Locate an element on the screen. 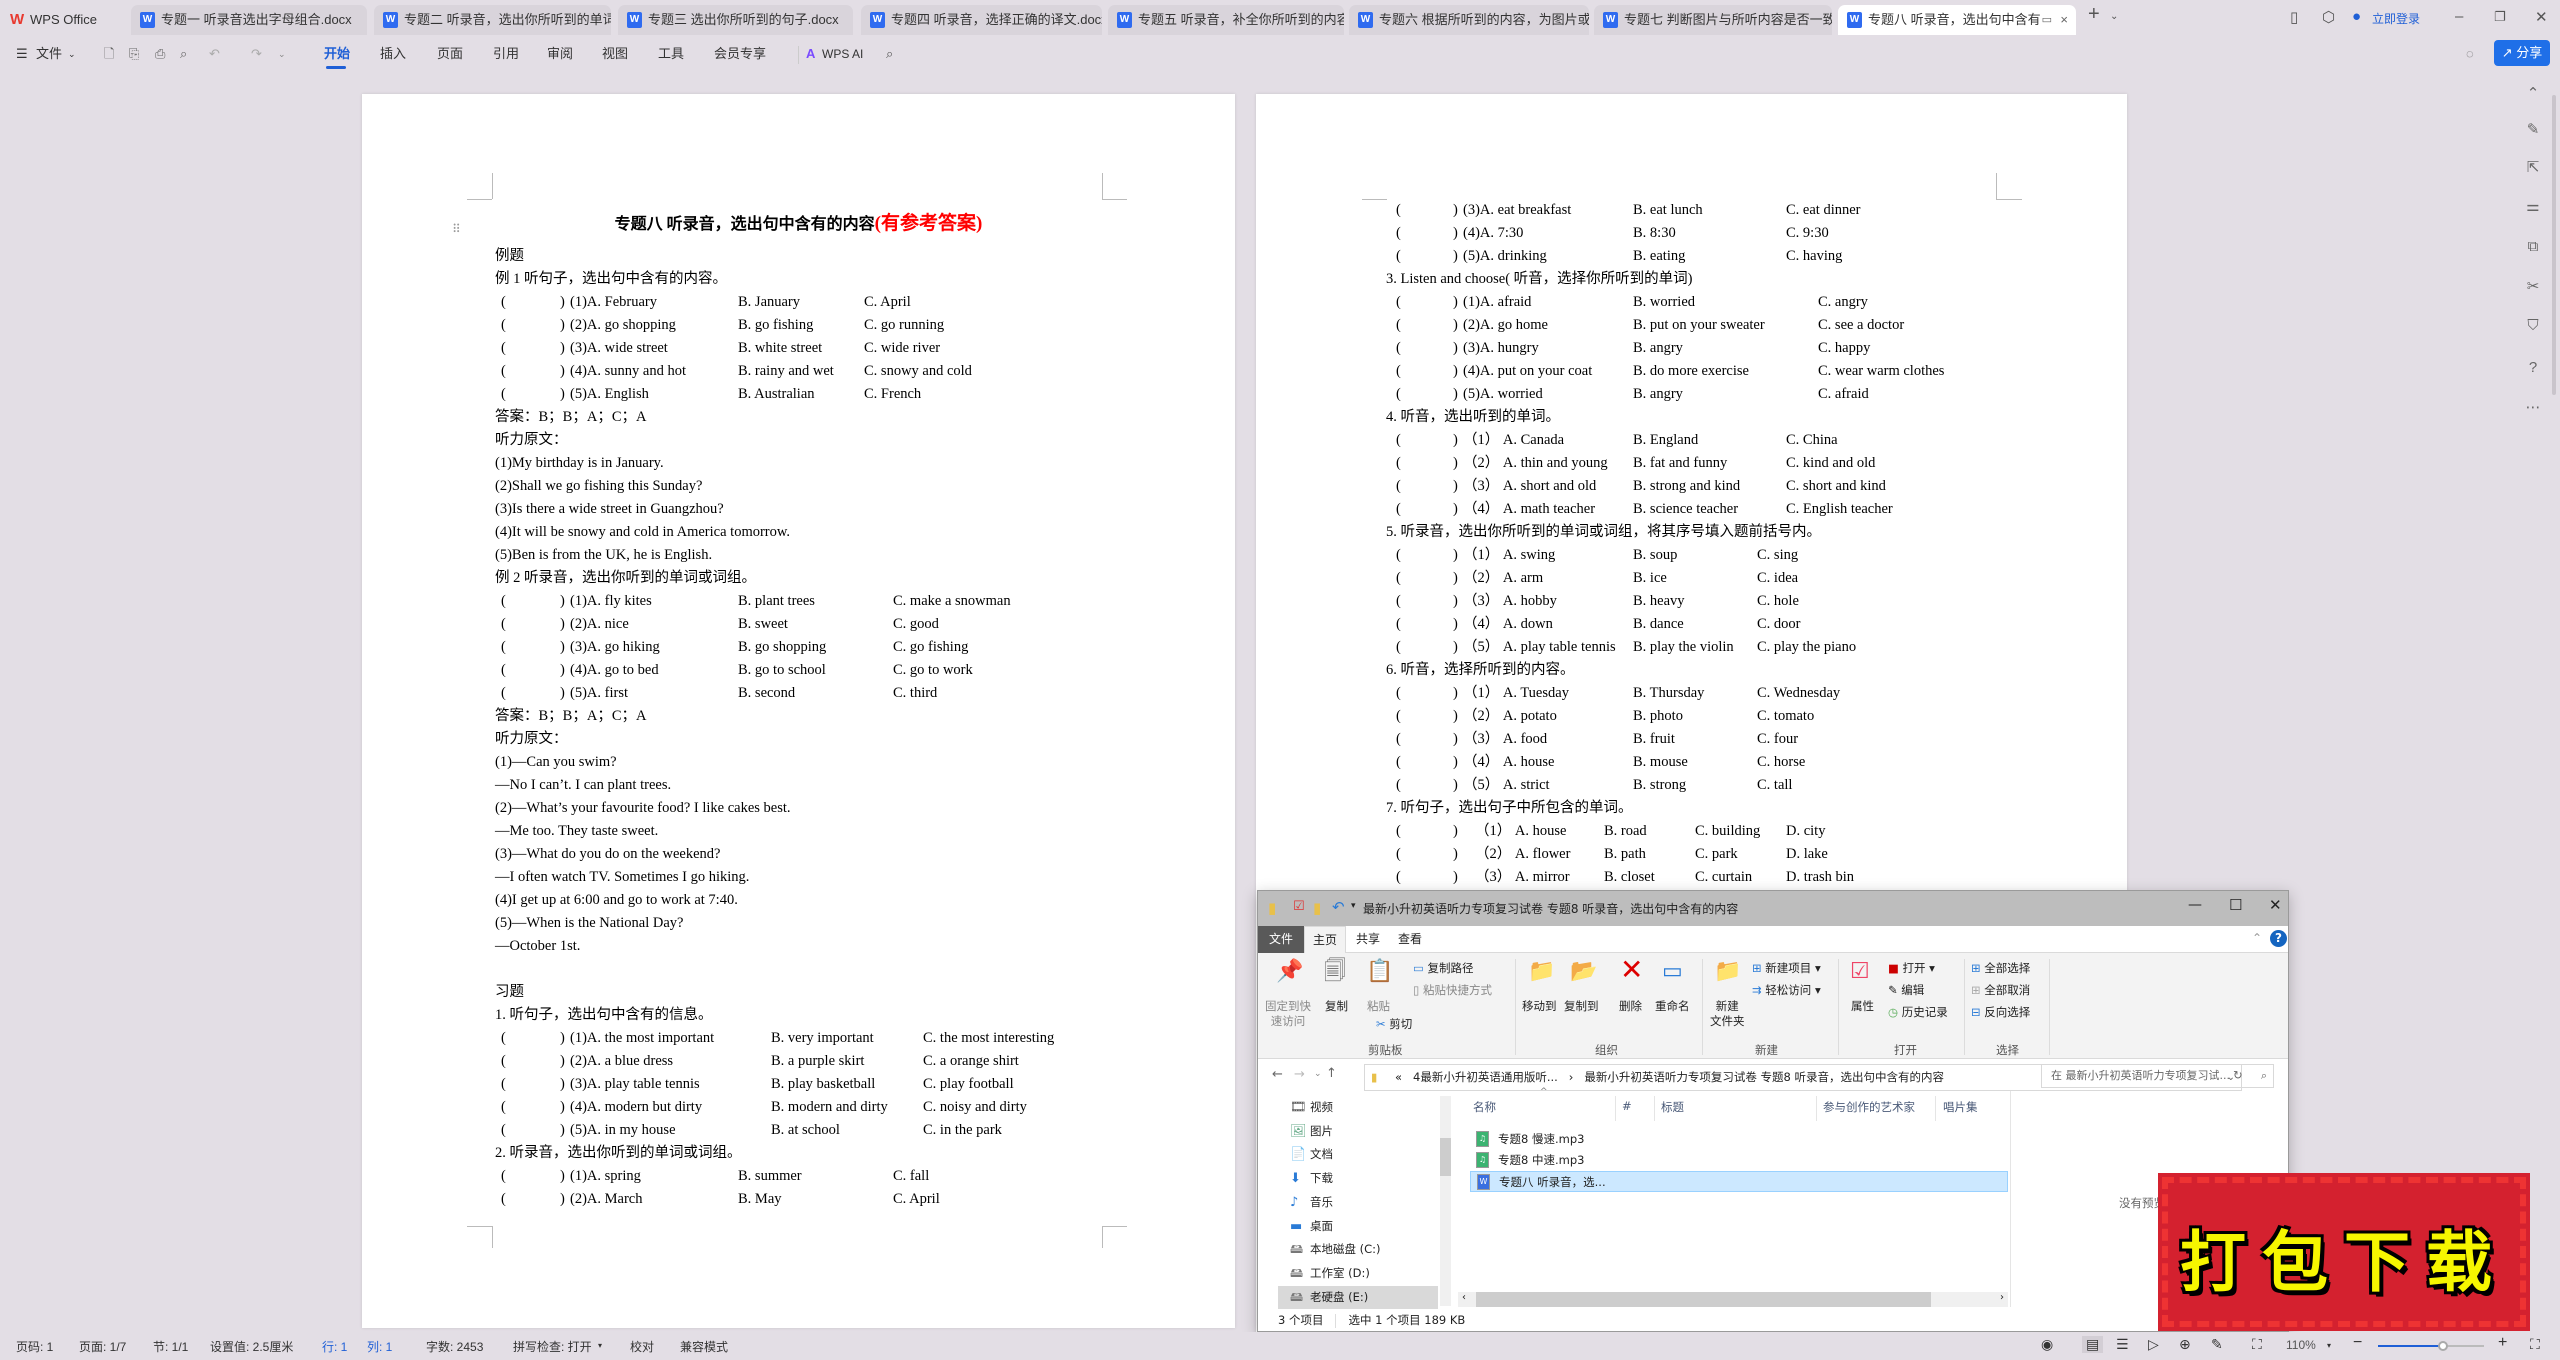 The width and height of the screenshot is (2560, 1360). zoom-level: 110% is located at coordinates (2301, 1345).